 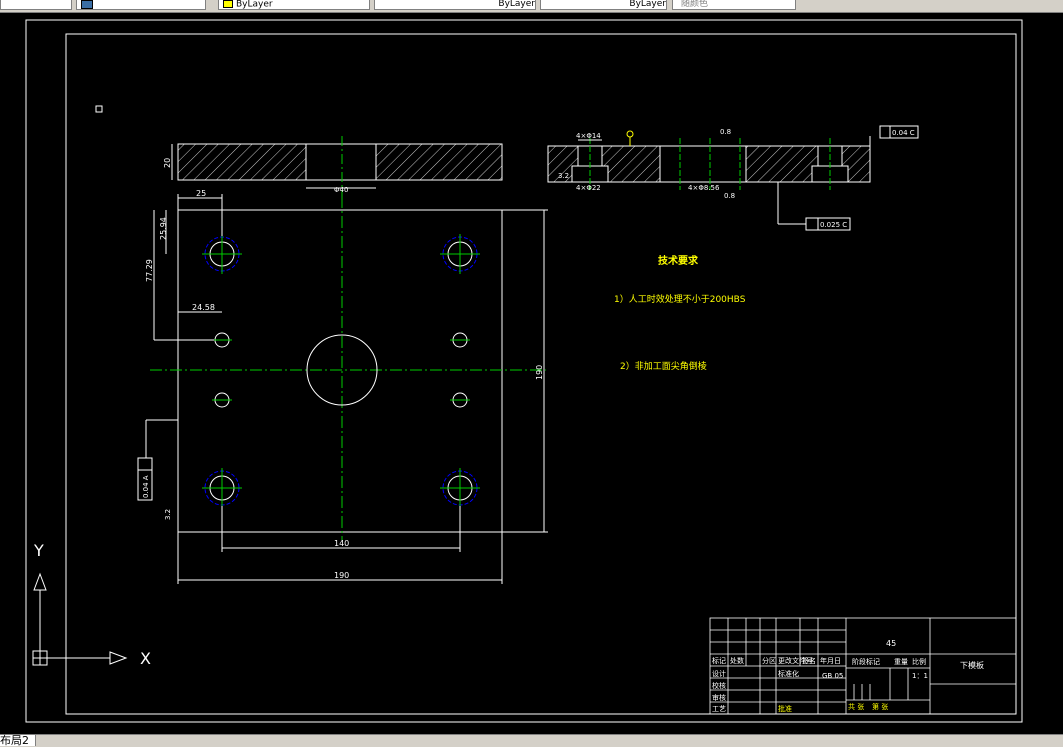 What do you see at coordinates (149, 270) in the screenshot?
I see `dim-77-29: 77.29` at bounding box center [149, 270].